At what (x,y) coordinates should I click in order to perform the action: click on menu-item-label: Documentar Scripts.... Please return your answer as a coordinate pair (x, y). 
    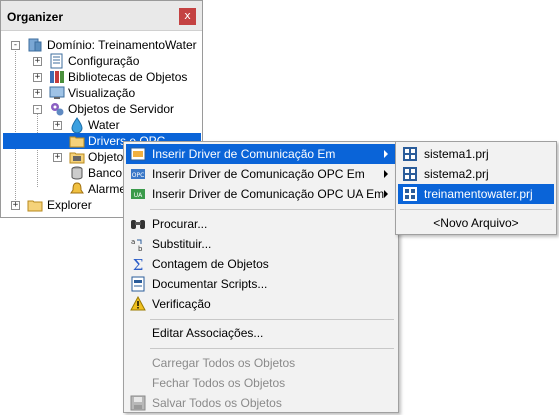
    Looking at the image, I should click on (210, 284).